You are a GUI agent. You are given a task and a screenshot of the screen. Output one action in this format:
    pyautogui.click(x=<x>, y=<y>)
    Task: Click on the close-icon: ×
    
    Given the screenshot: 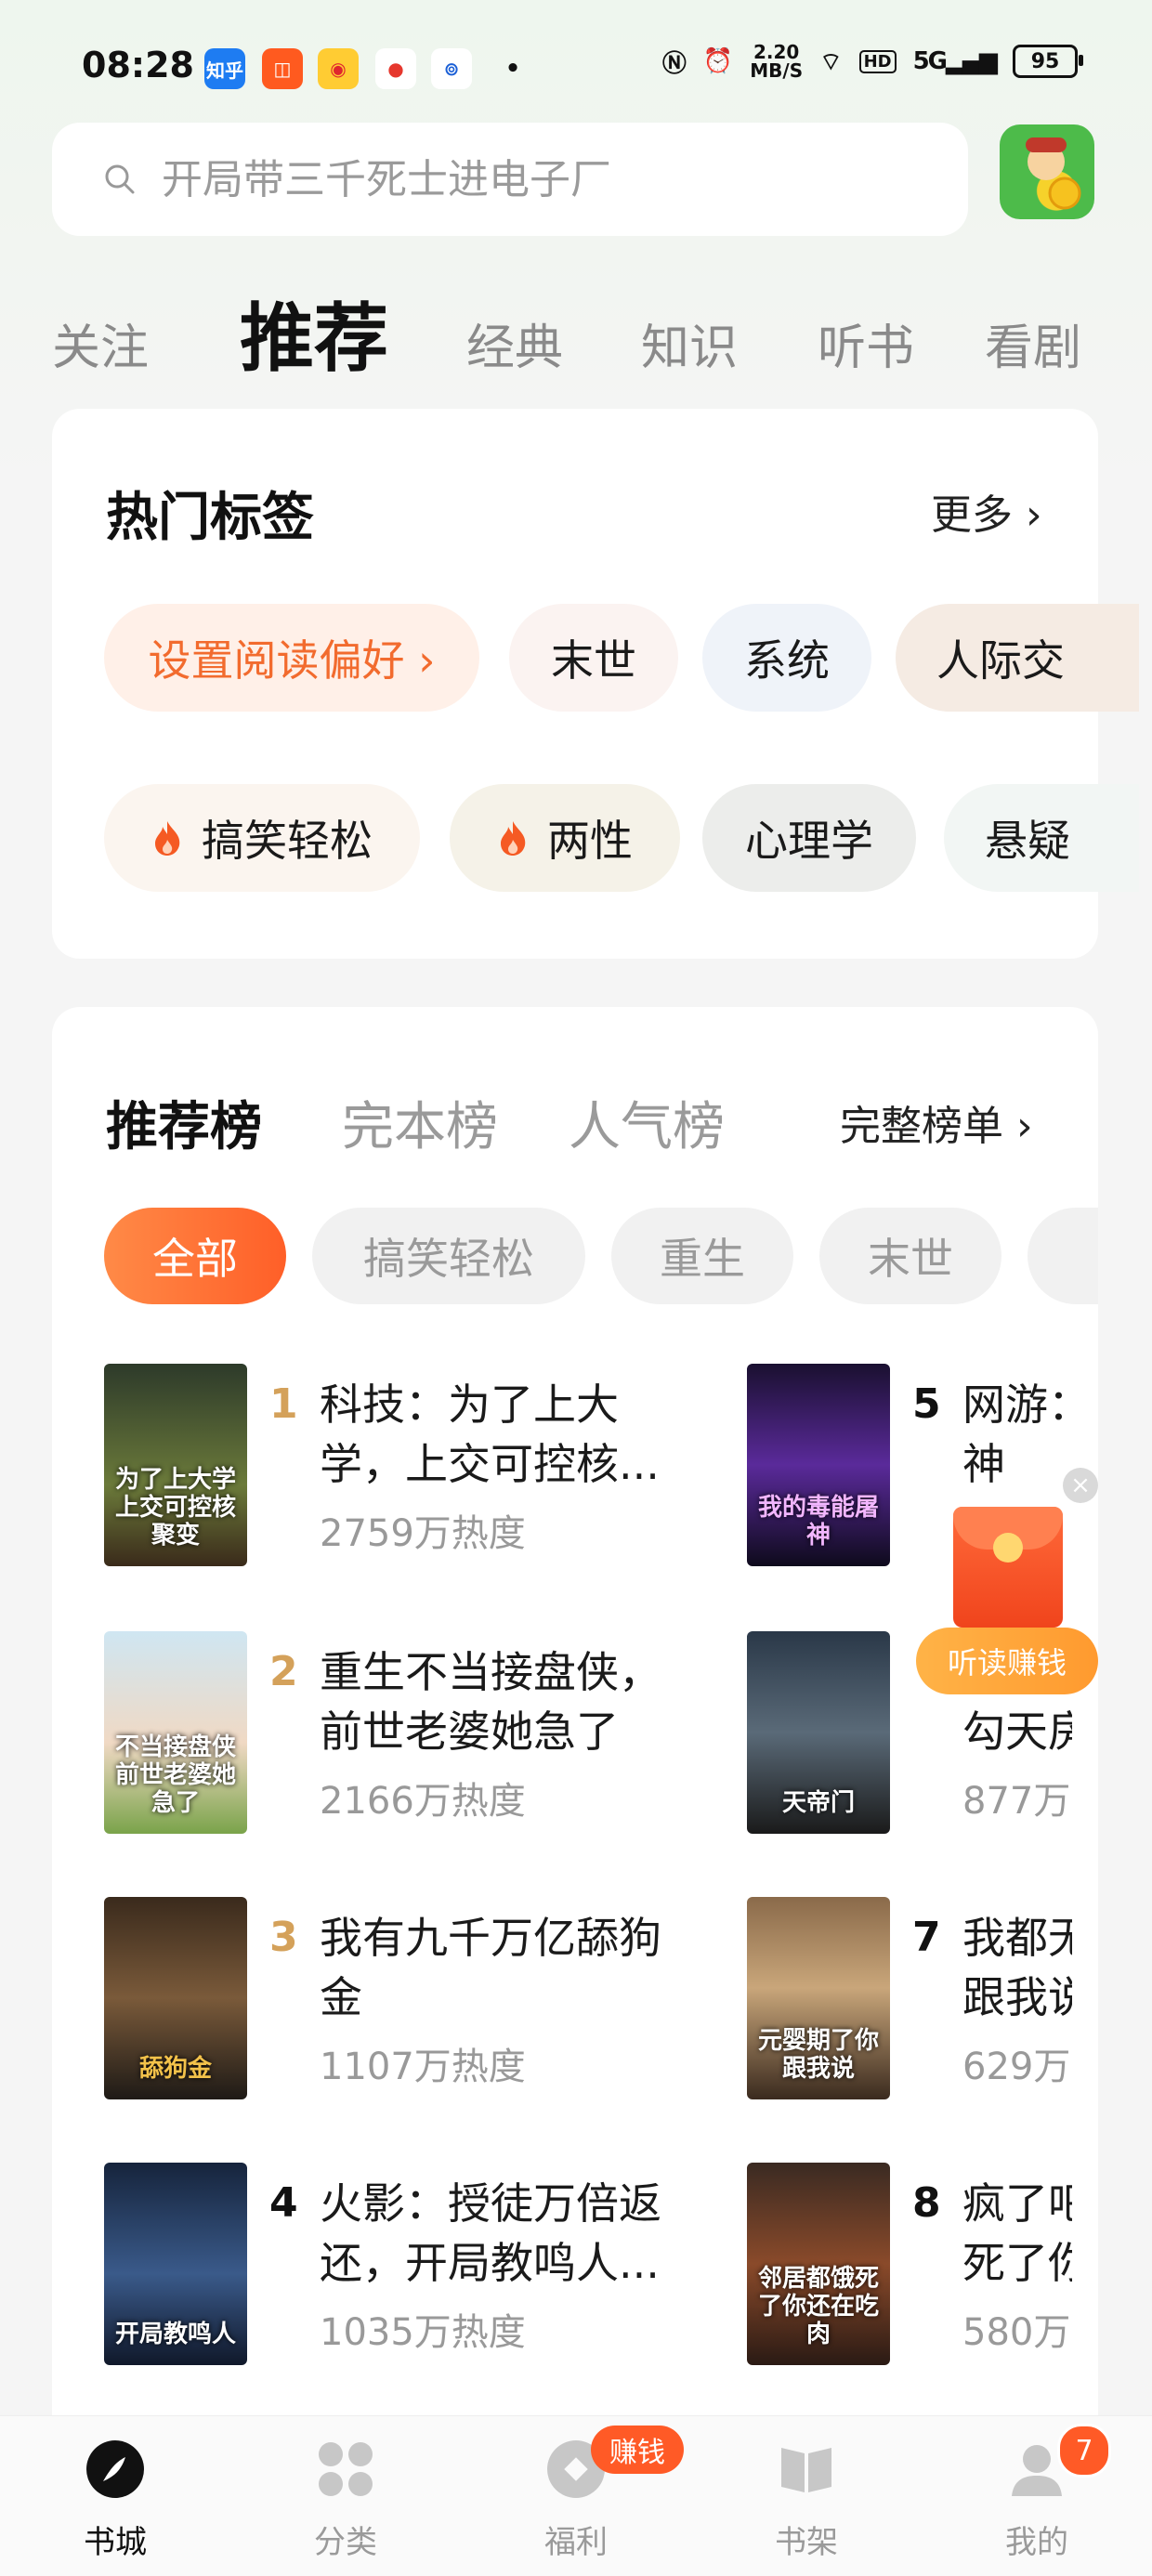 What is the action you would take?
    pyautogui.click(x=1080, y=1485)
    